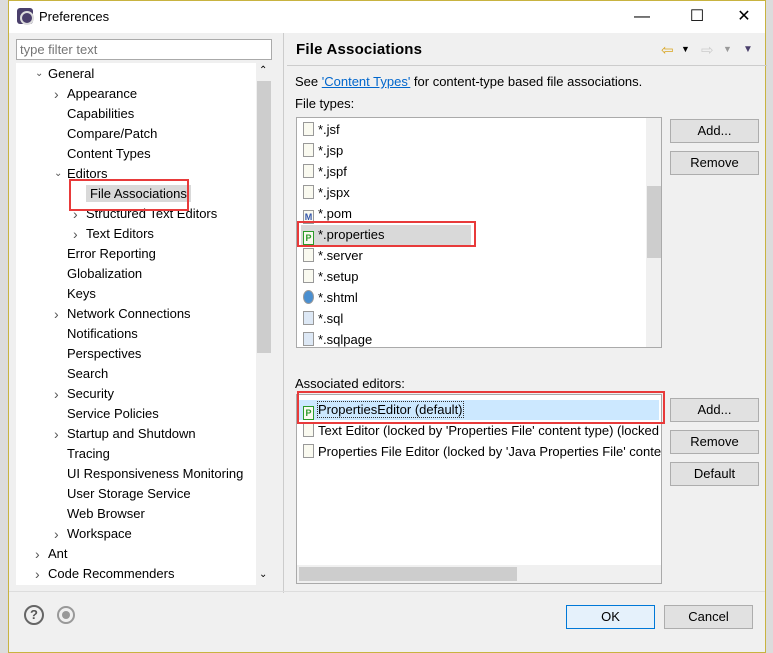 This screenshot has width=773, height=653. Describe the element at coordinates (335, 213) in the screenshot. I see `file-type-name: *.pom` at that location.